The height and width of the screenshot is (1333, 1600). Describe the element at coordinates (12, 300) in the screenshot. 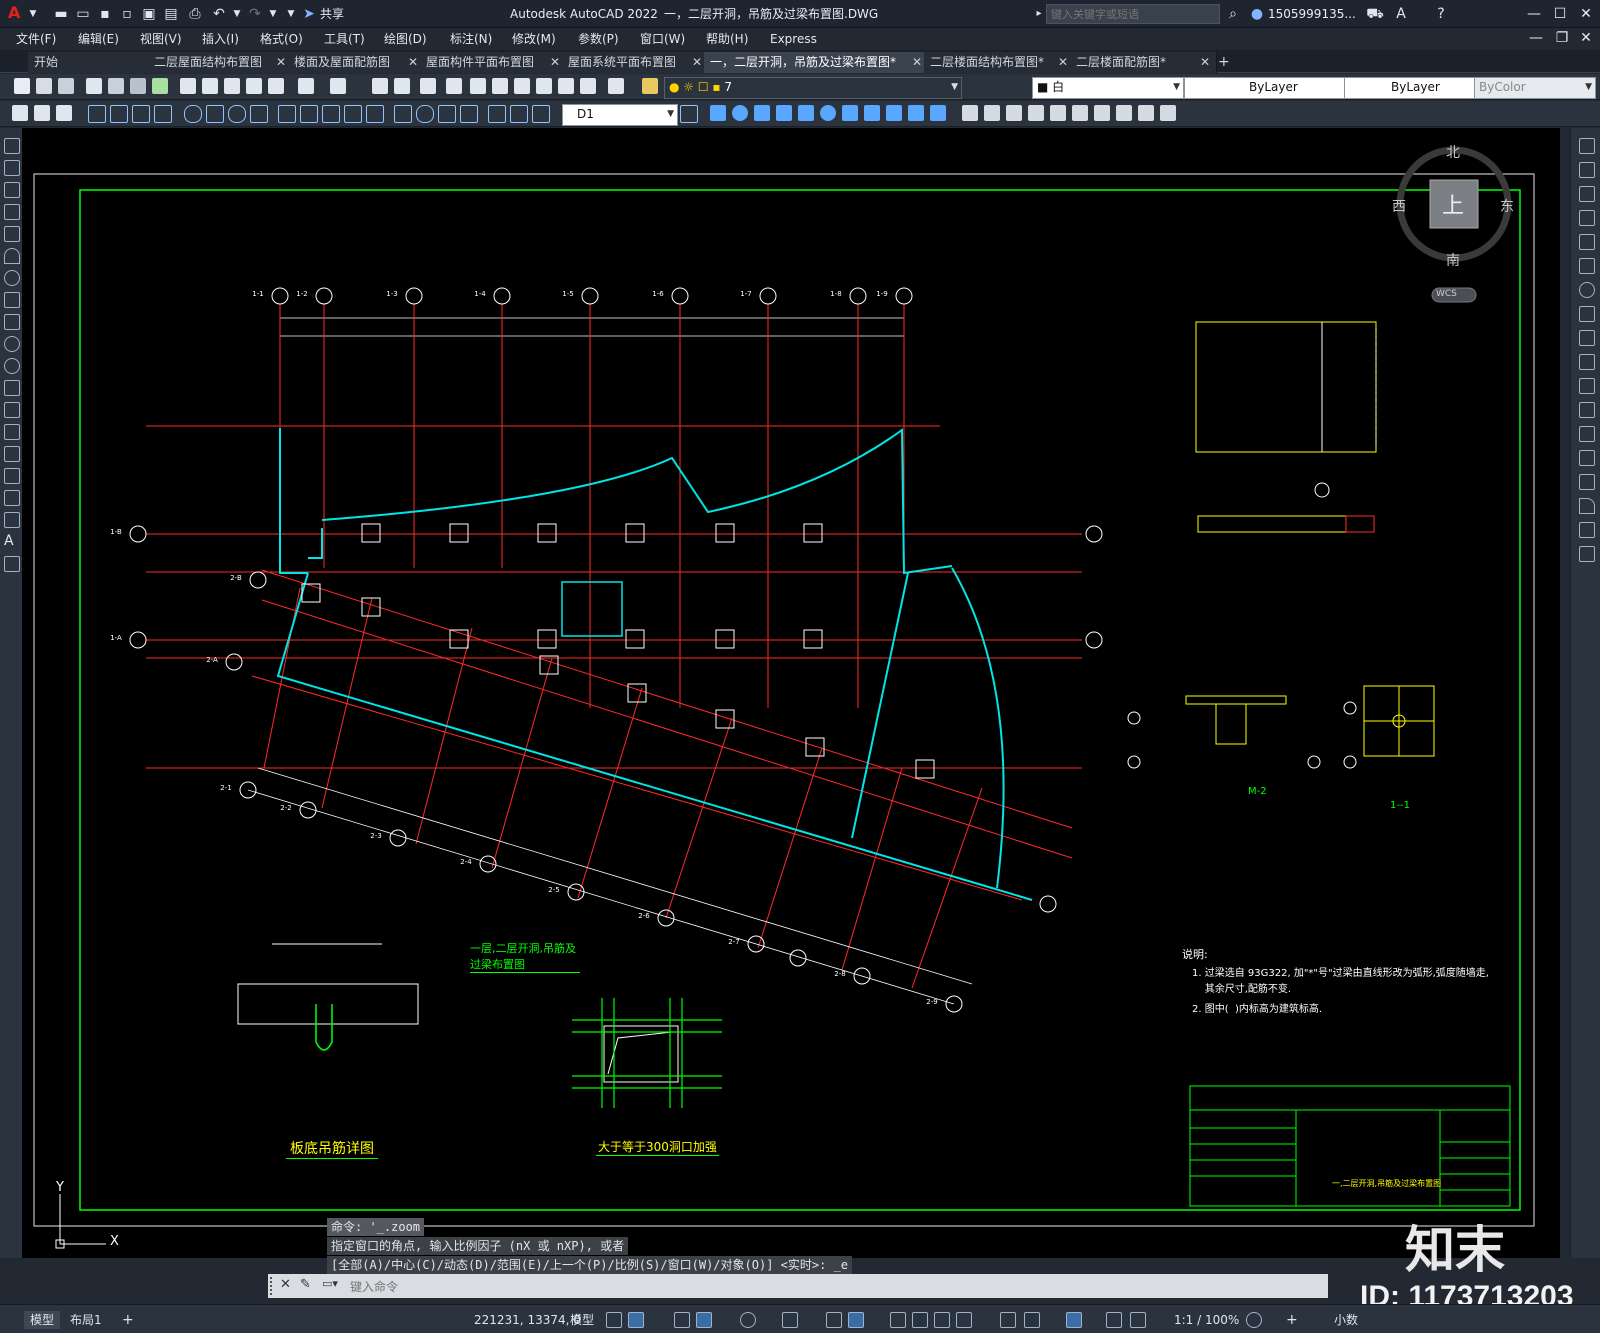

I see `revision-cloud-icon` at that location.